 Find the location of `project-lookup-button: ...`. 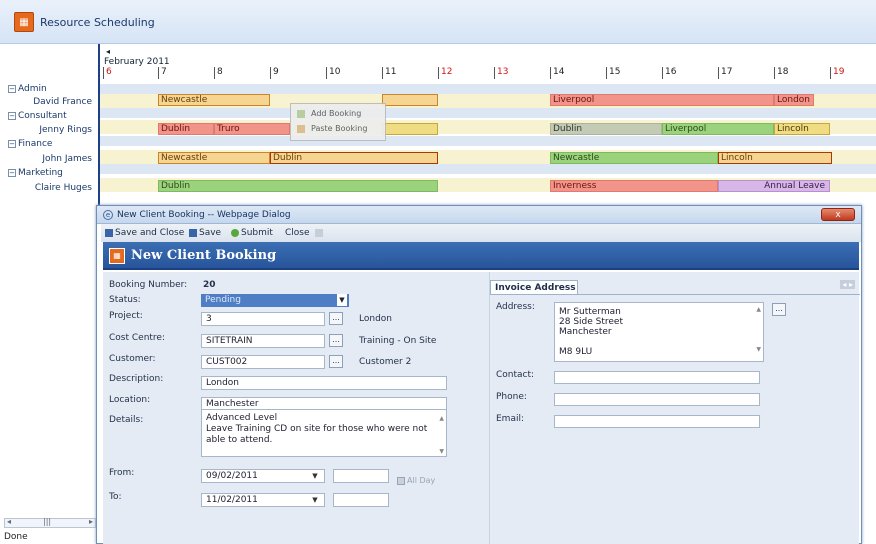

project-lookup-button: ... is located at coordinates (336, 318).